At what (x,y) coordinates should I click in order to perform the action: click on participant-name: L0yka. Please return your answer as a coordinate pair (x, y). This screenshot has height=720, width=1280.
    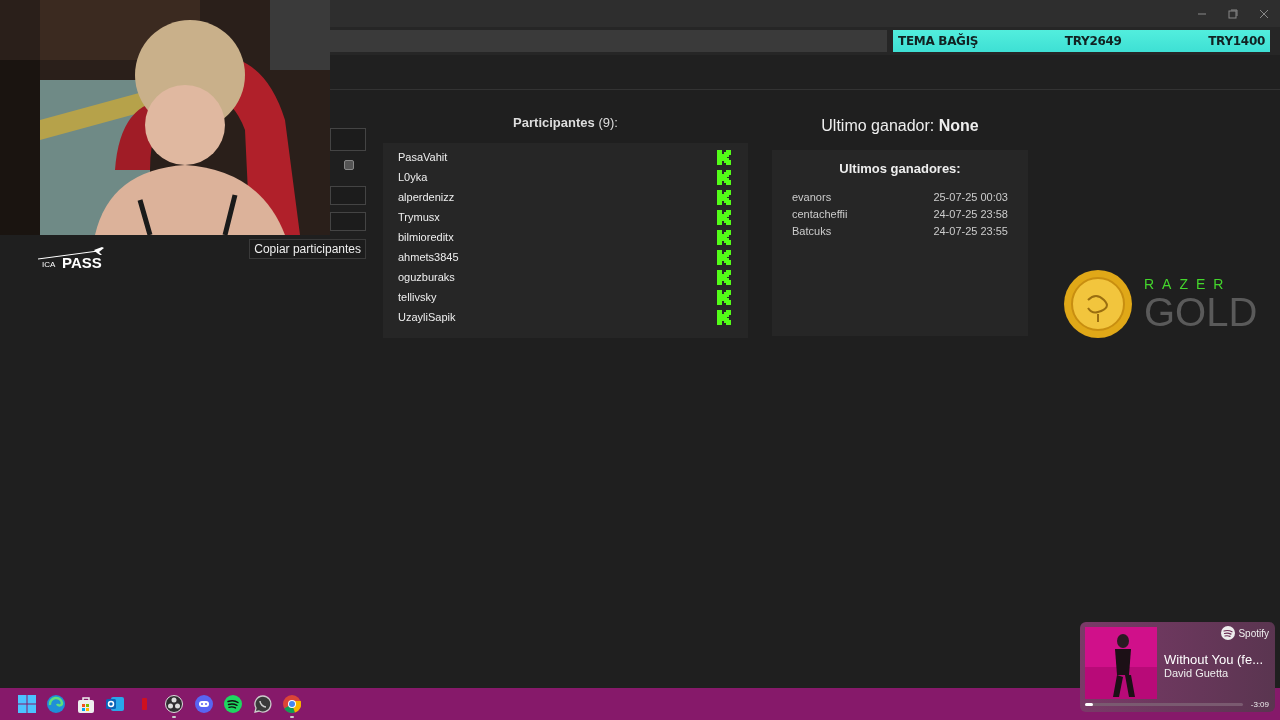
    Looking at the image, I should click on (413, 177).